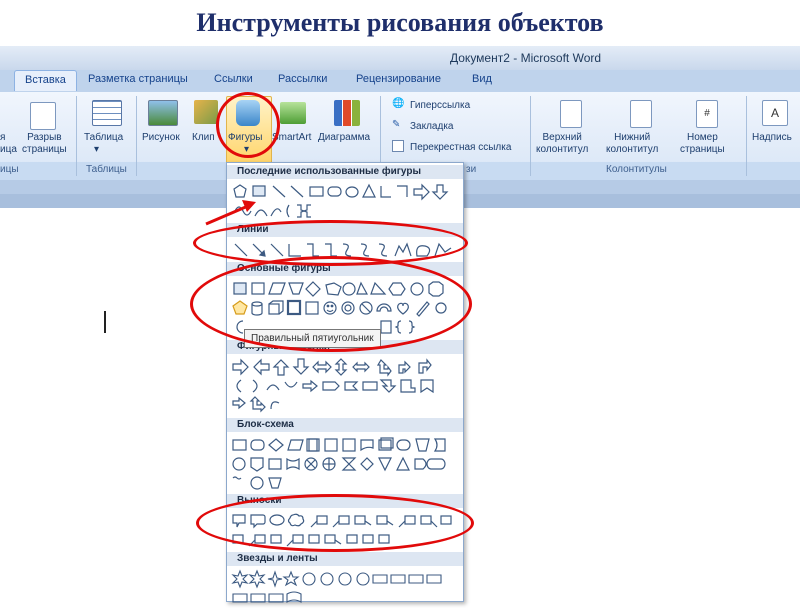  I want to click on tab-page-layout: Разметка страницы, so click(138, 79).